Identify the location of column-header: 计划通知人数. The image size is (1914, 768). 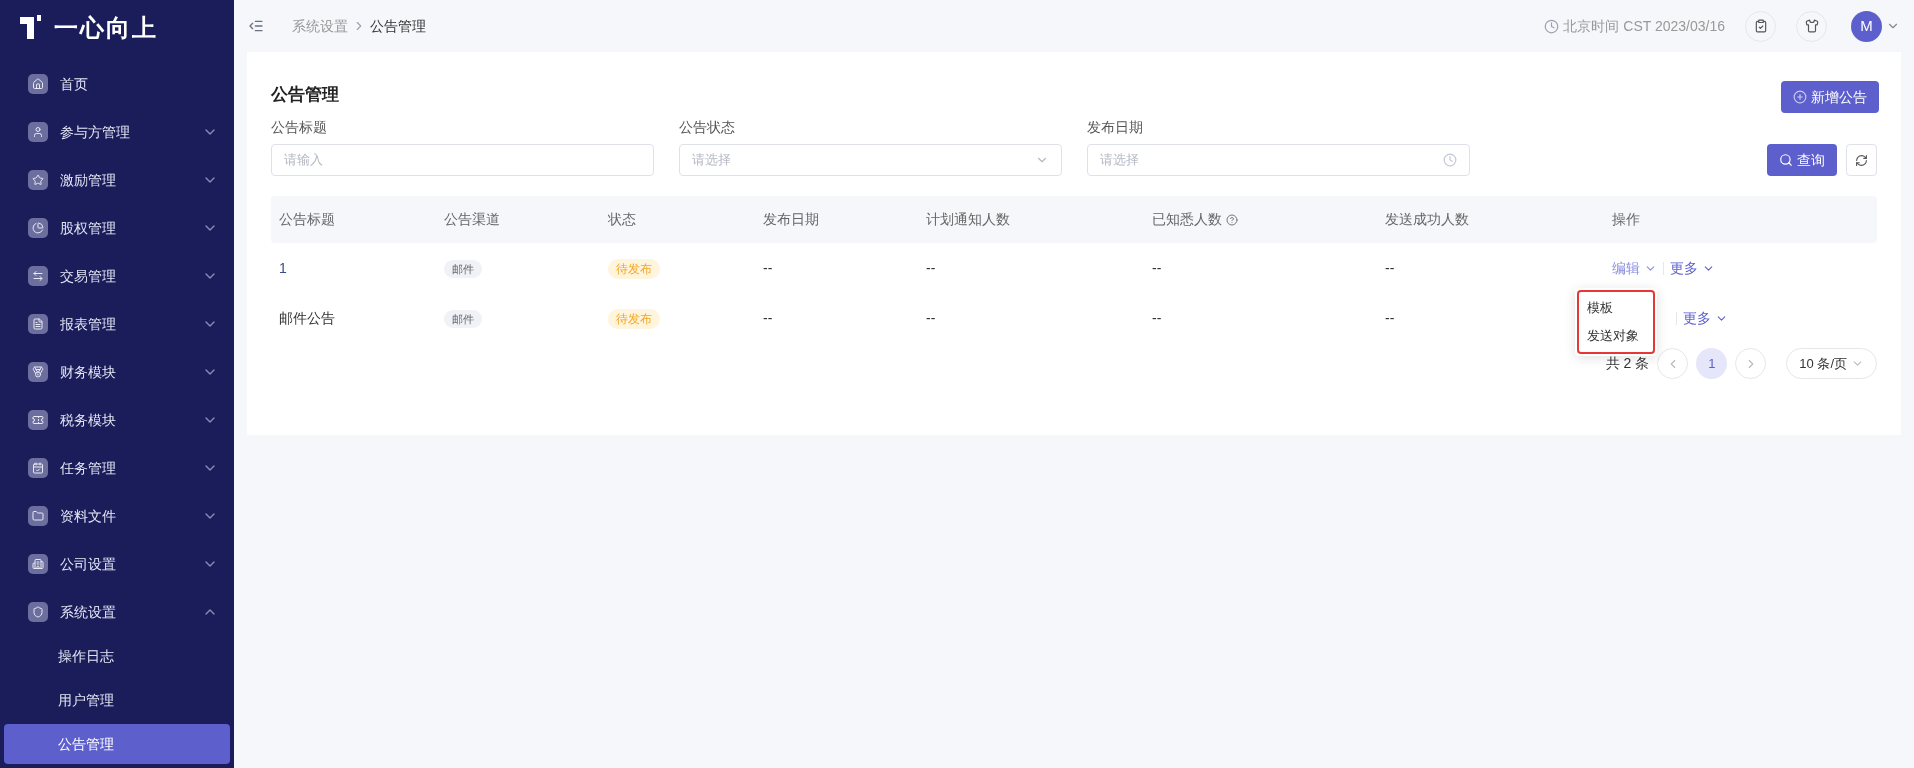
(968, 219).